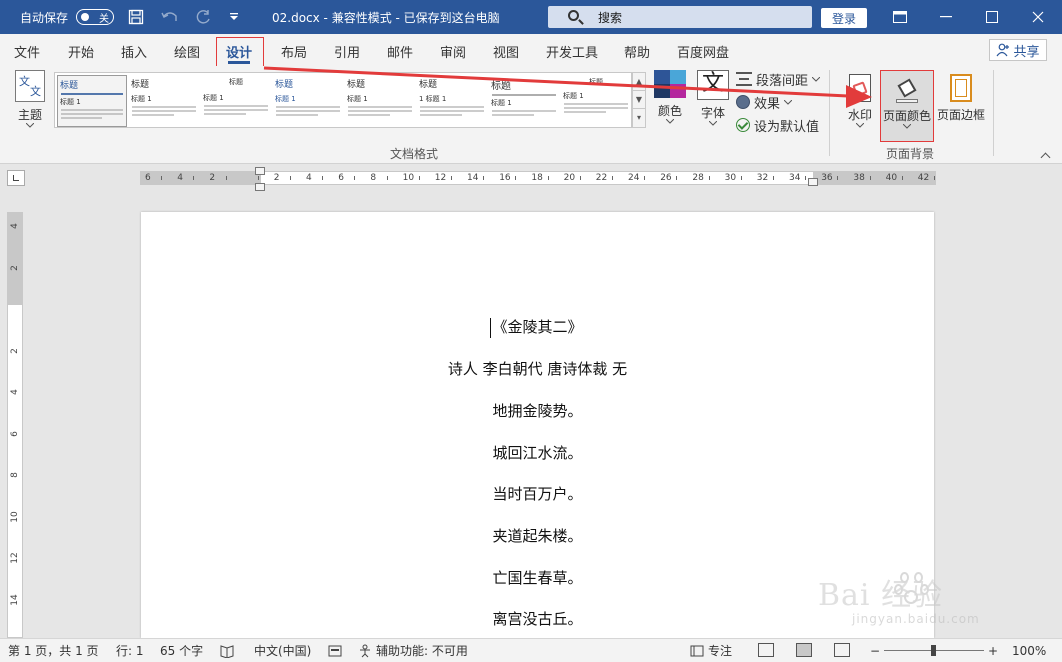  I want to click on minimize-icon, so click(946, 17).